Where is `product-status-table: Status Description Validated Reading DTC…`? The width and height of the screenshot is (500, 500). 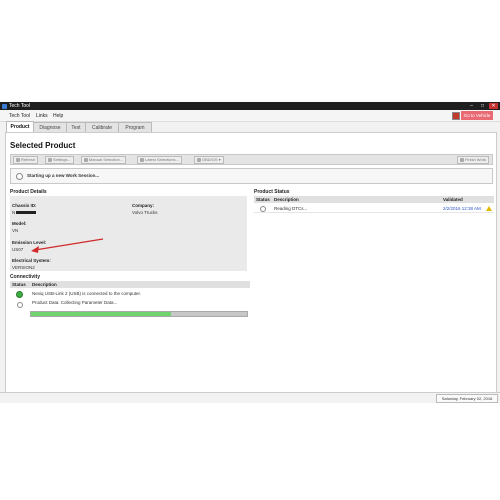 product-status-table: Status Description Validated Reading DTC… is located at coordinates (374, 211).